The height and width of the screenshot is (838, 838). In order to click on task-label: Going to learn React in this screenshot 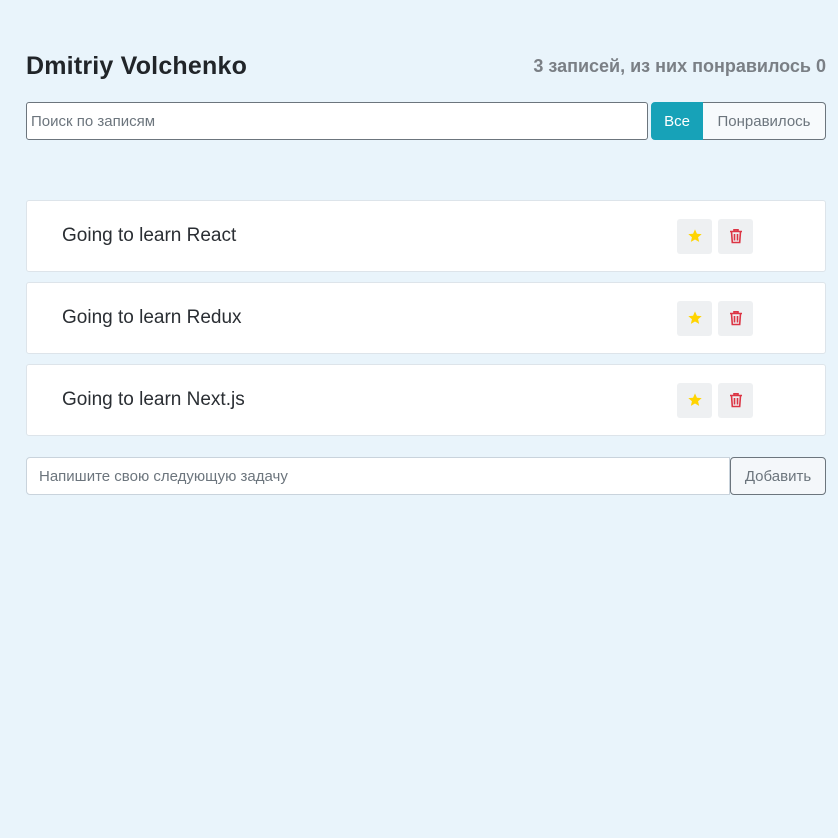, I will do `click(149, 236)`.